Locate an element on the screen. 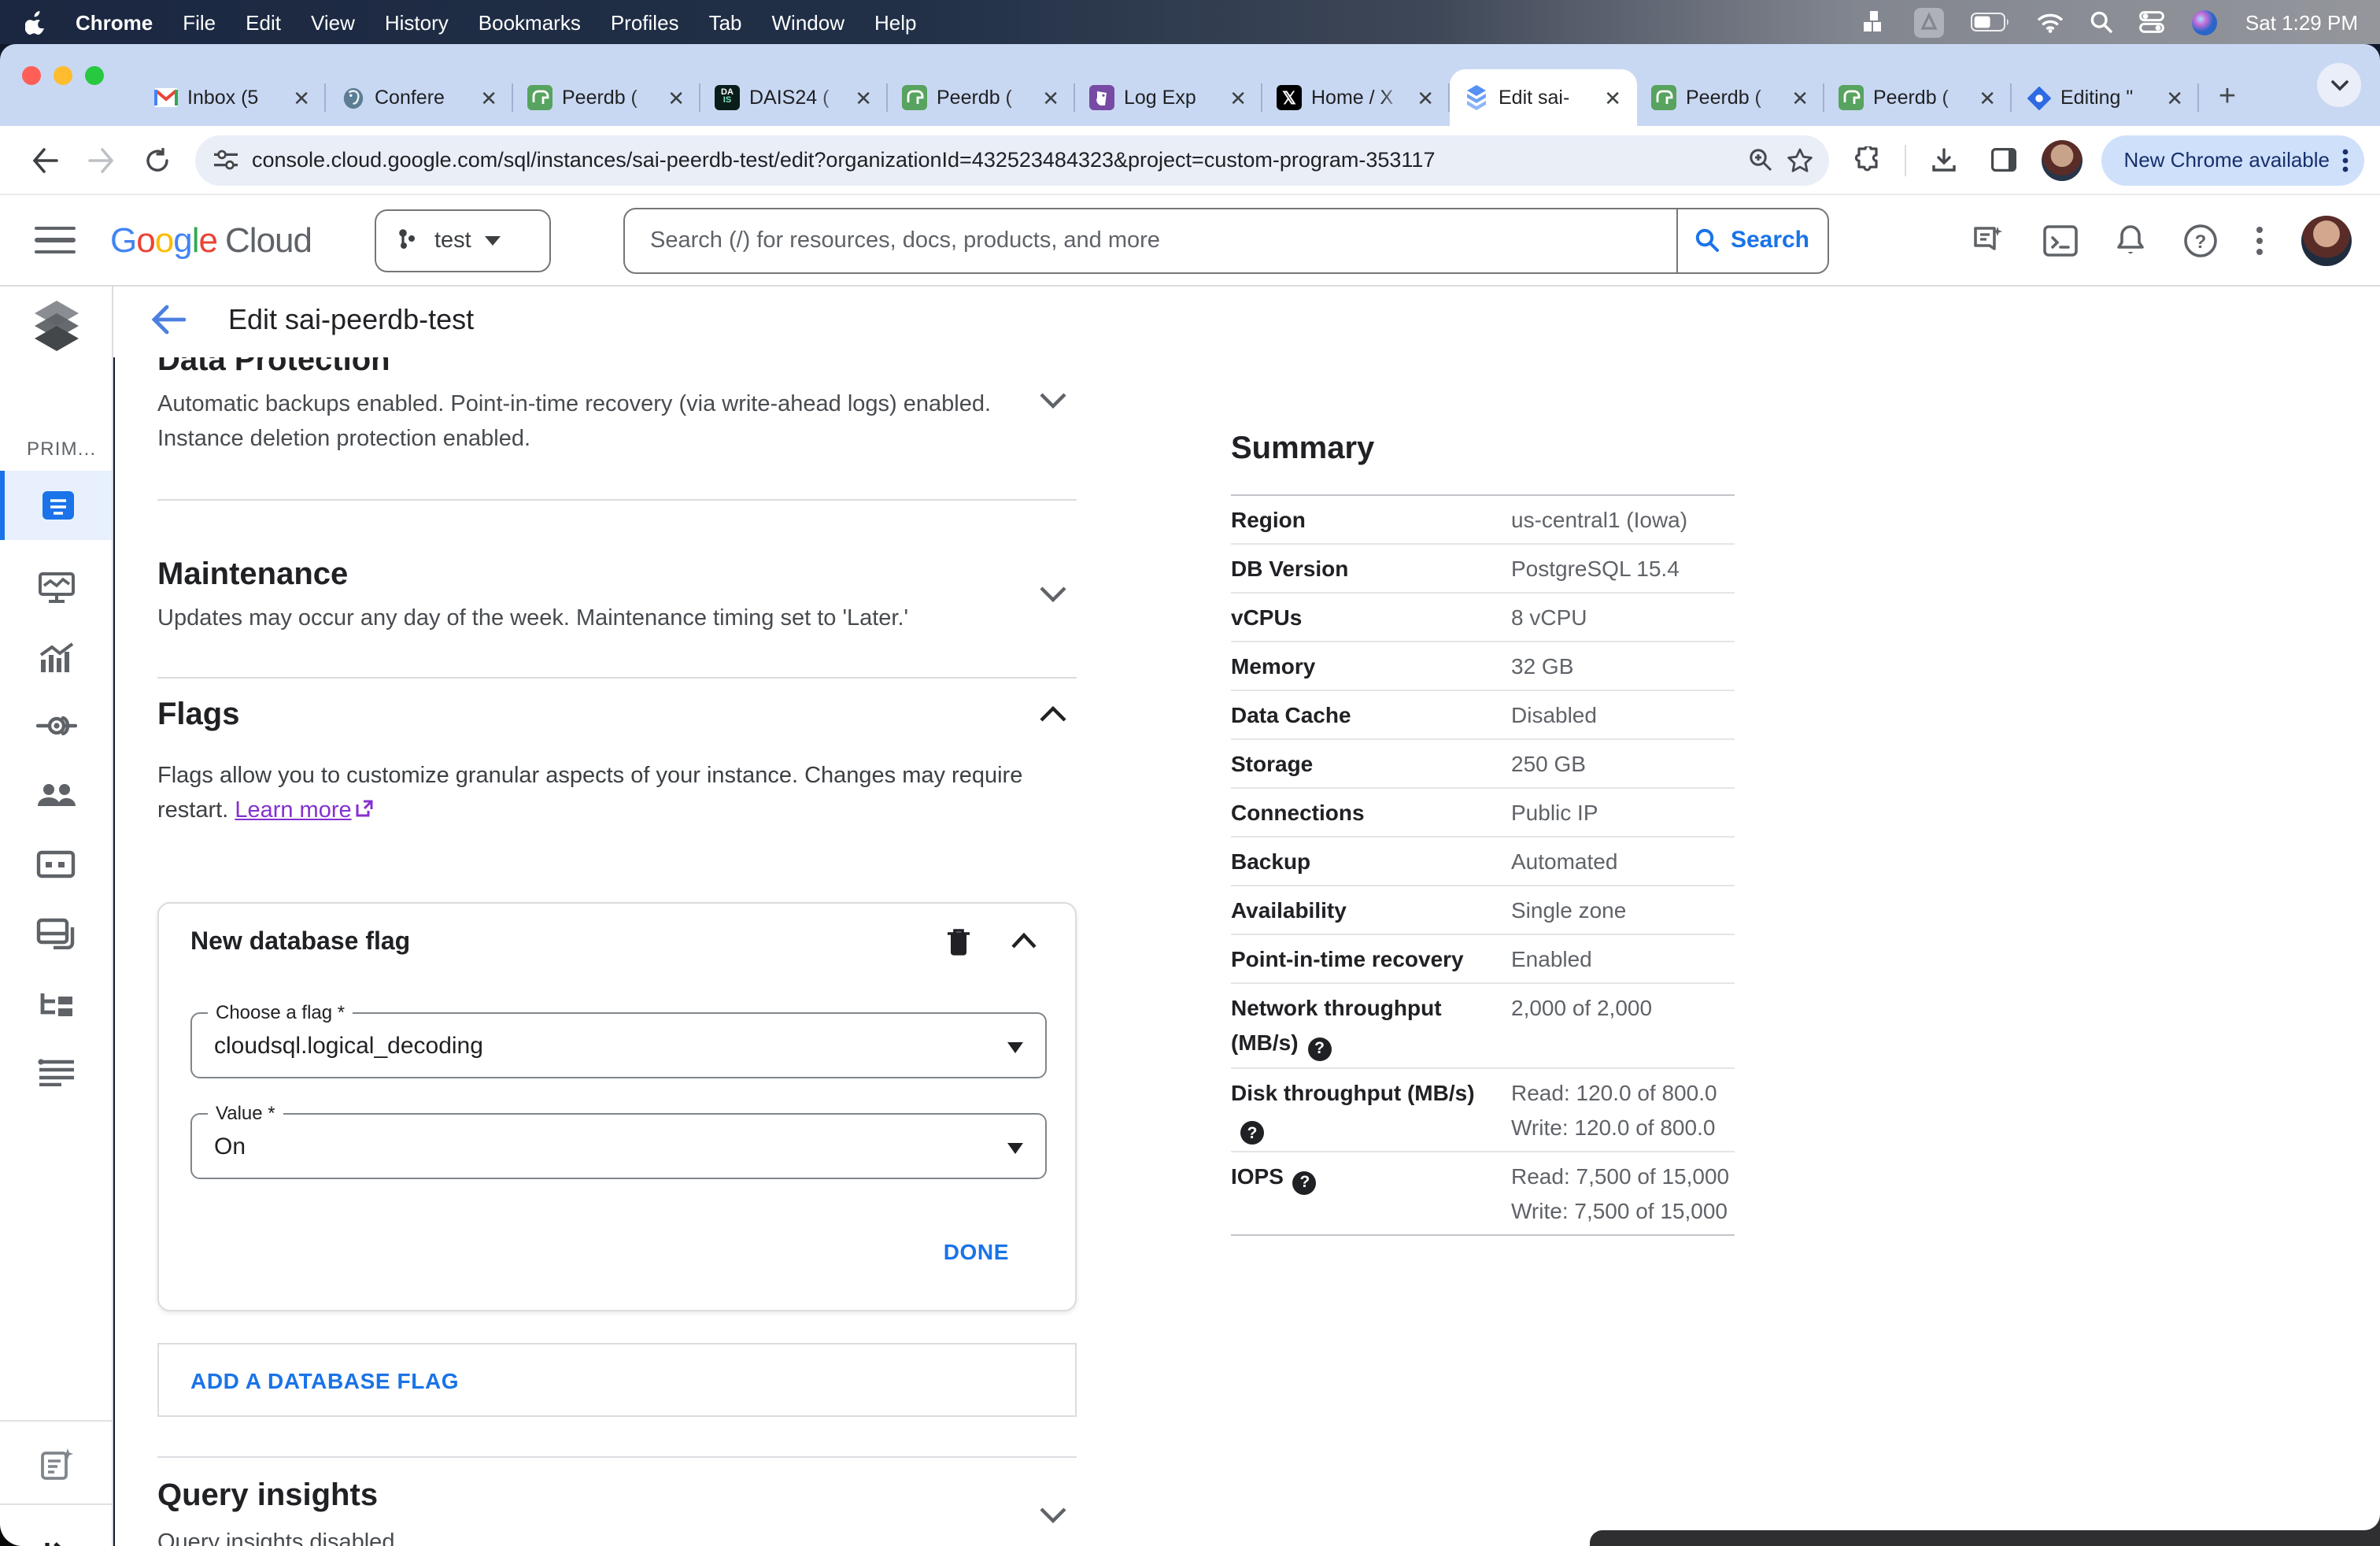 The width and height of the screenshot is (2380, 1546). flag-value-select: Value * On is located at coordinates (618, 1140).